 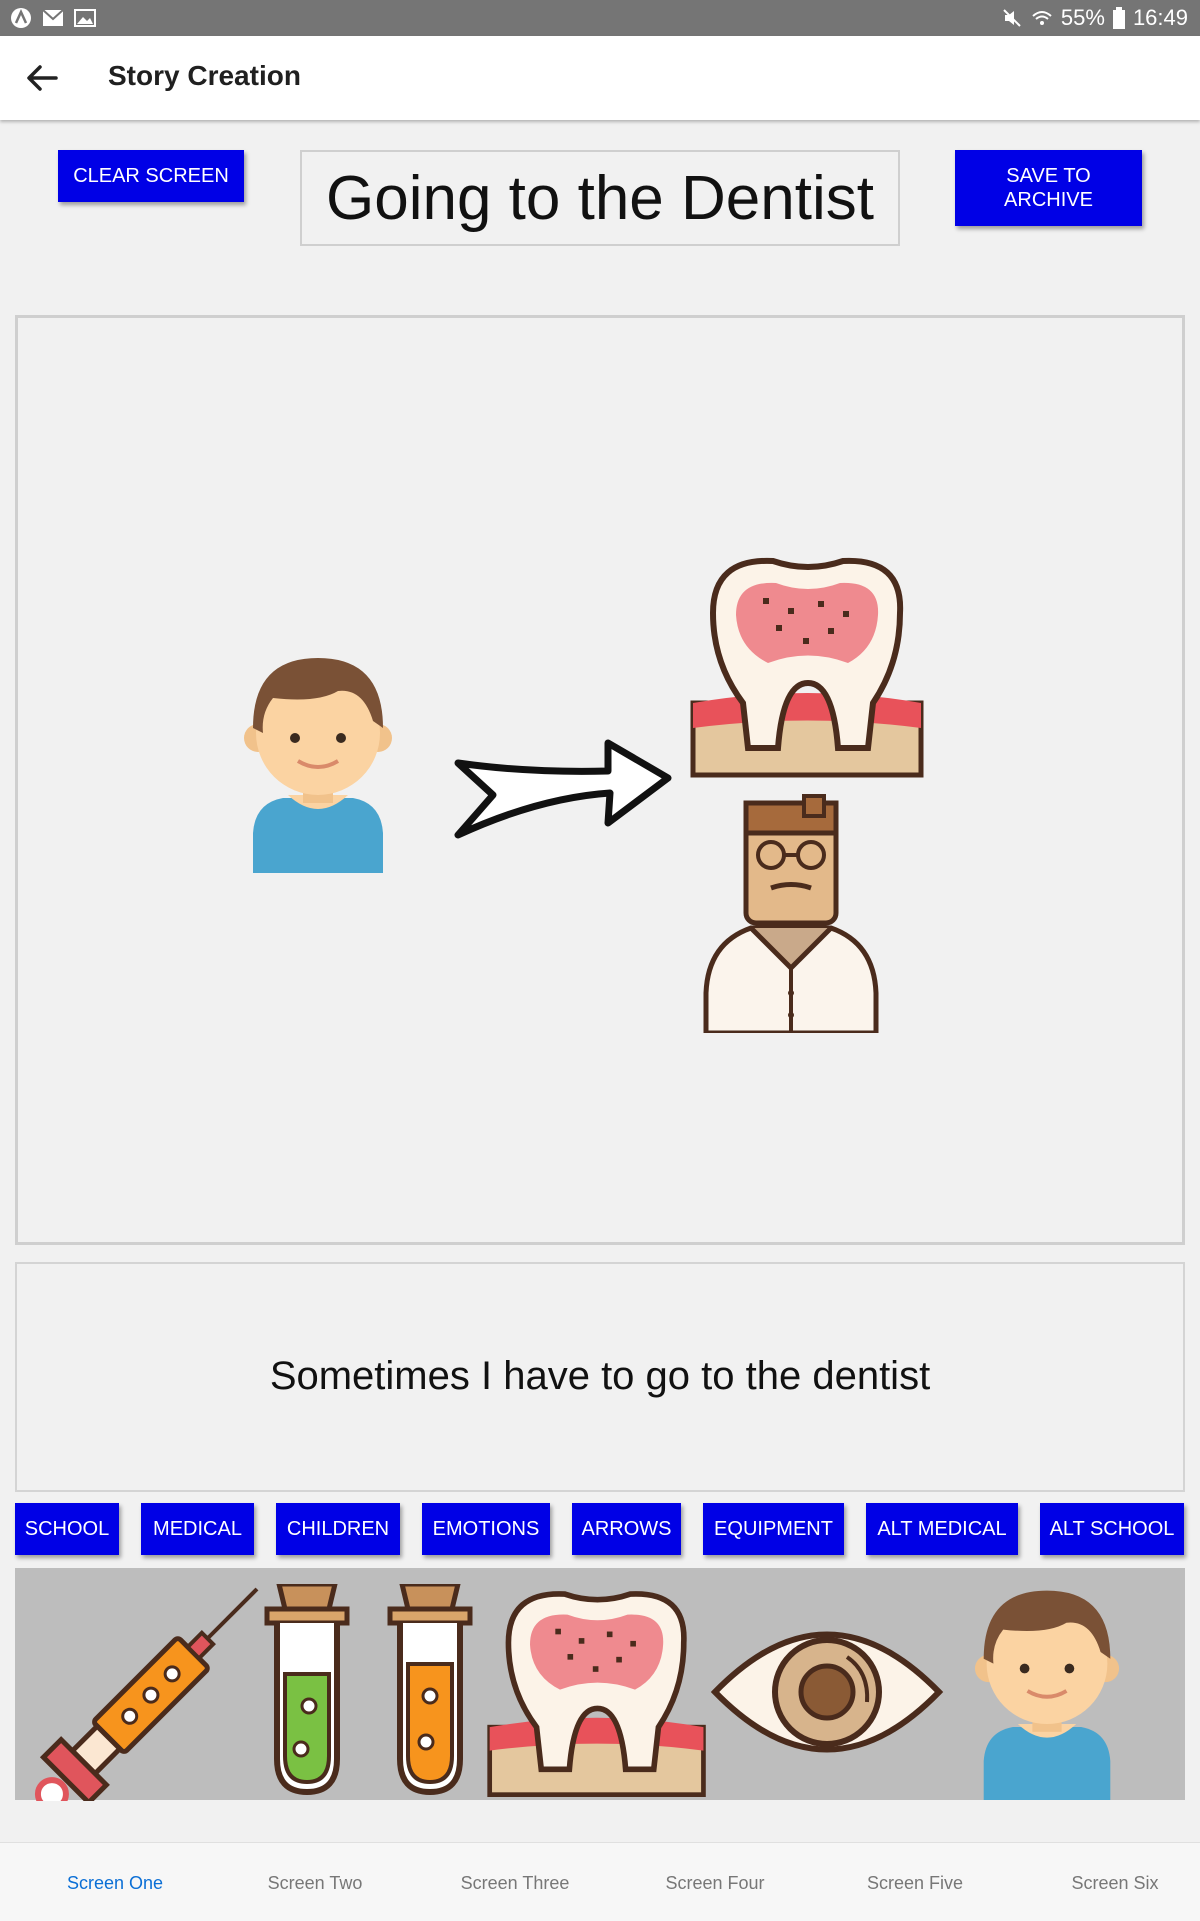 What do you see at coordinates (21, 18) in the screenshot?
I see `app-icon` at bounding box center [21, 18].